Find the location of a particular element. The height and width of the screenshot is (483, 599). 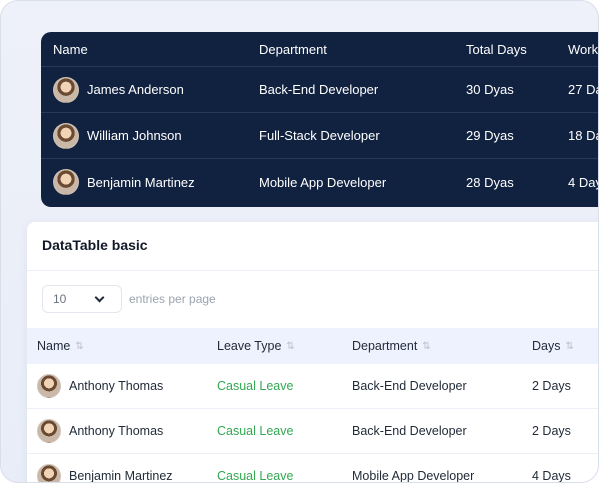

chevron-down-icon is located at coordinates (99, 297).